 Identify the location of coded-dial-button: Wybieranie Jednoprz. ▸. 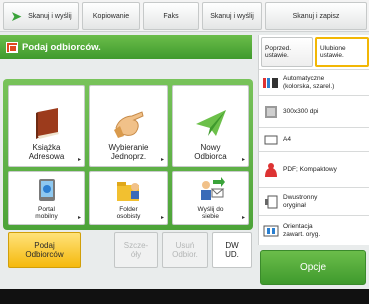
(128, 126).